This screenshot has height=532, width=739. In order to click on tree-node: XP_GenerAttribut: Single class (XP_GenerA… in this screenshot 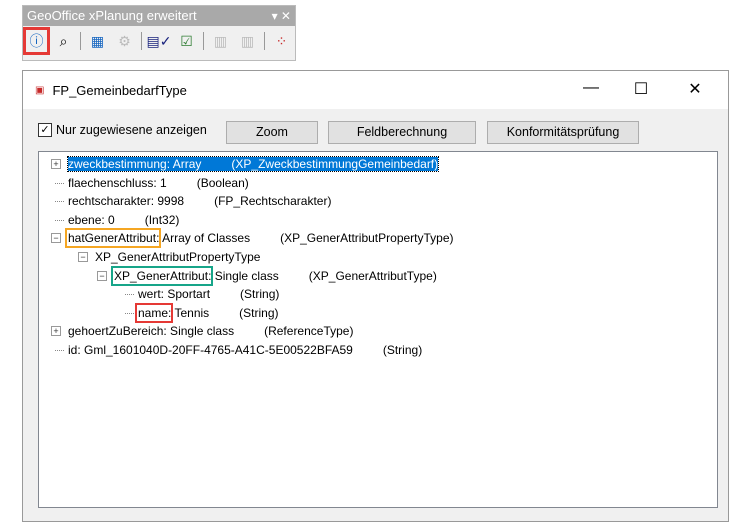, I will do `click(274, 275)`.